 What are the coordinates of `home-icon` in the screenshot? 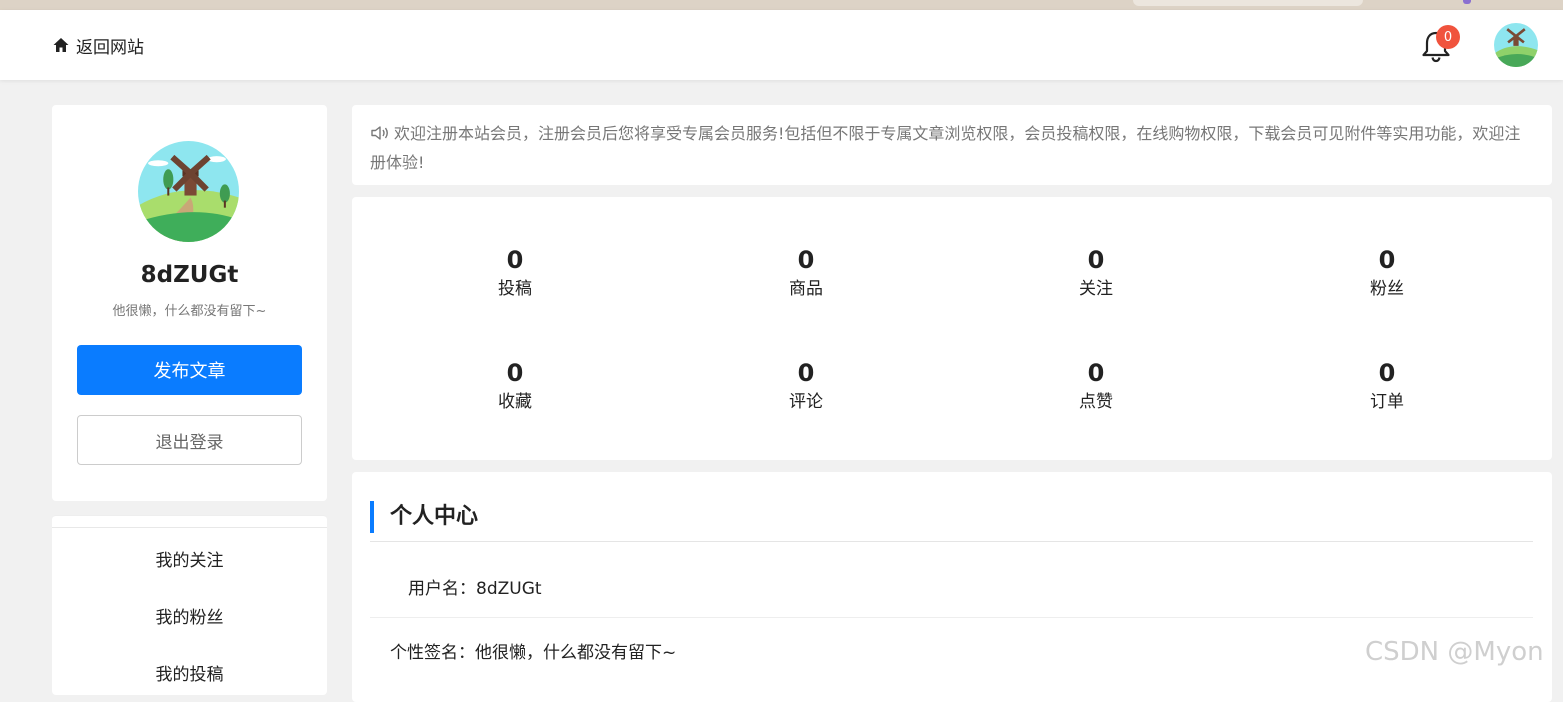 It's located at (61, 45).